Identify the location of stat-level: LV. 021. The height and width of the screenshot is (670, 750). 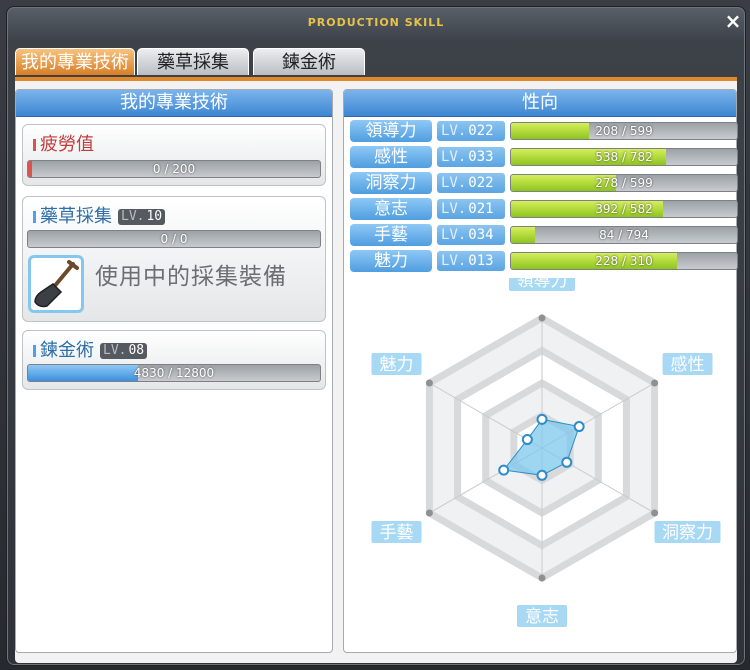
(471, 209).